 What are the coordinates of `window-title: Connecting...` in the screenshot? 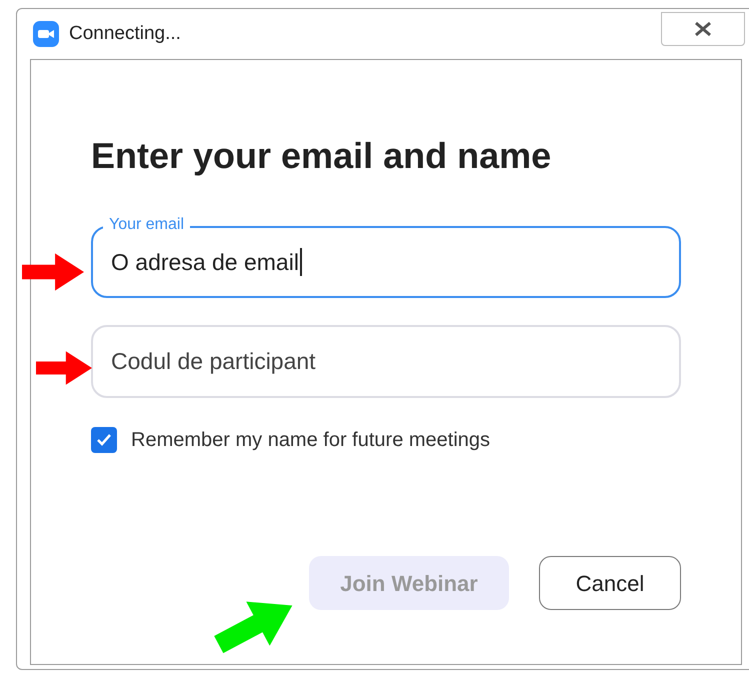 It's located at (125, 34).